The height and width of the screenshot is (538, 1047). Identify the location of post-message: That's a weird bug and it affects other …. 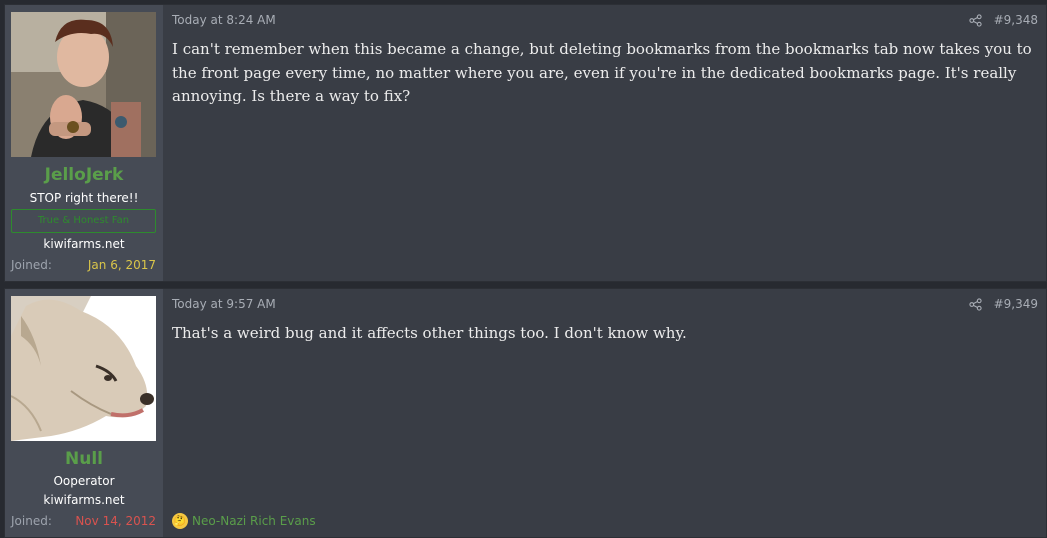
(429, 333).